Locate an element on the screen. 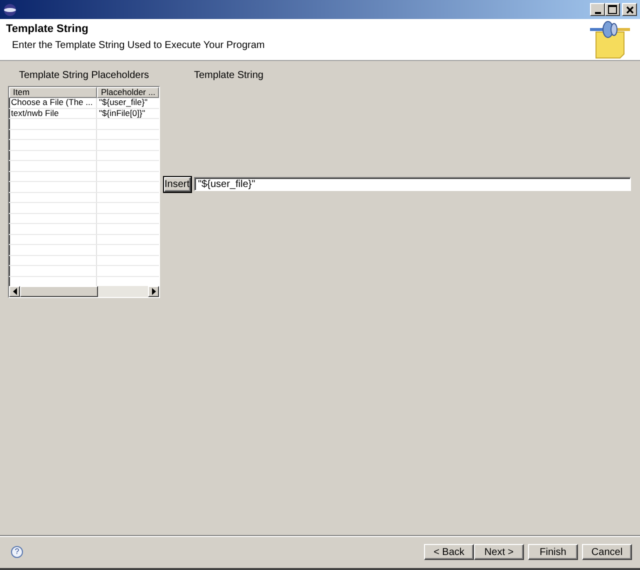 The width and height of the screenshot is (640, 570). horizontal-scrollbar is located at coordinates (84, 291).